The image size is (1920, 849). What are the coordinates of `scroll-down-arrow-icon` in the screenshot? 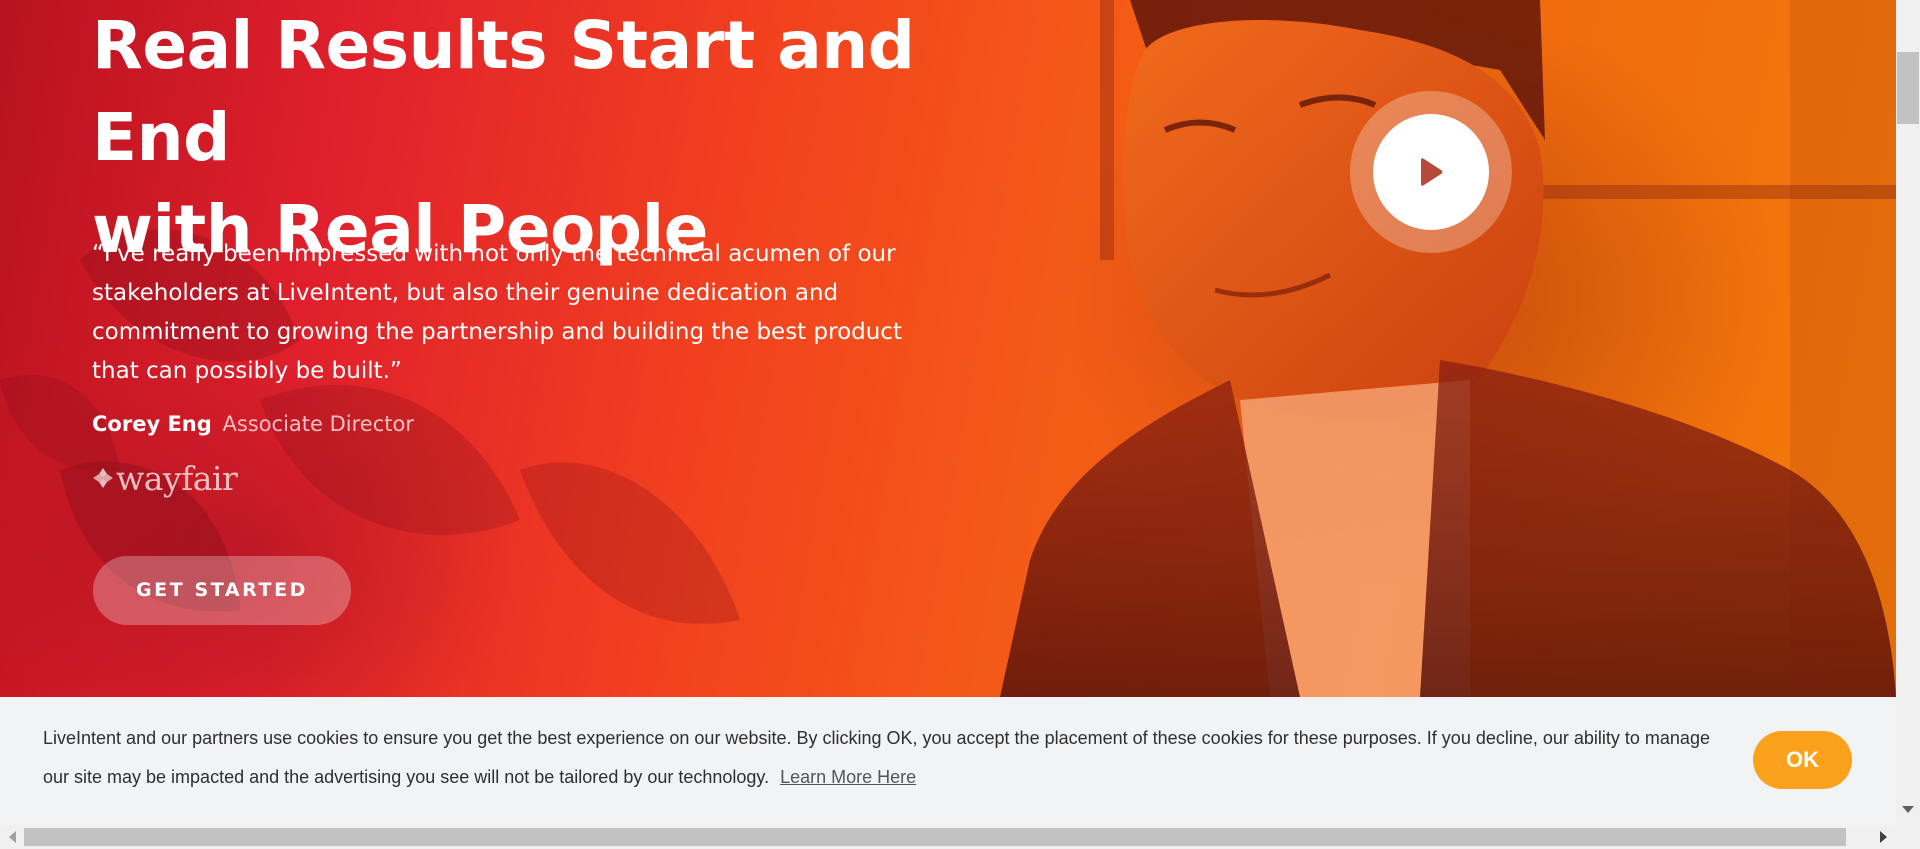 It's located at (1908, 809).